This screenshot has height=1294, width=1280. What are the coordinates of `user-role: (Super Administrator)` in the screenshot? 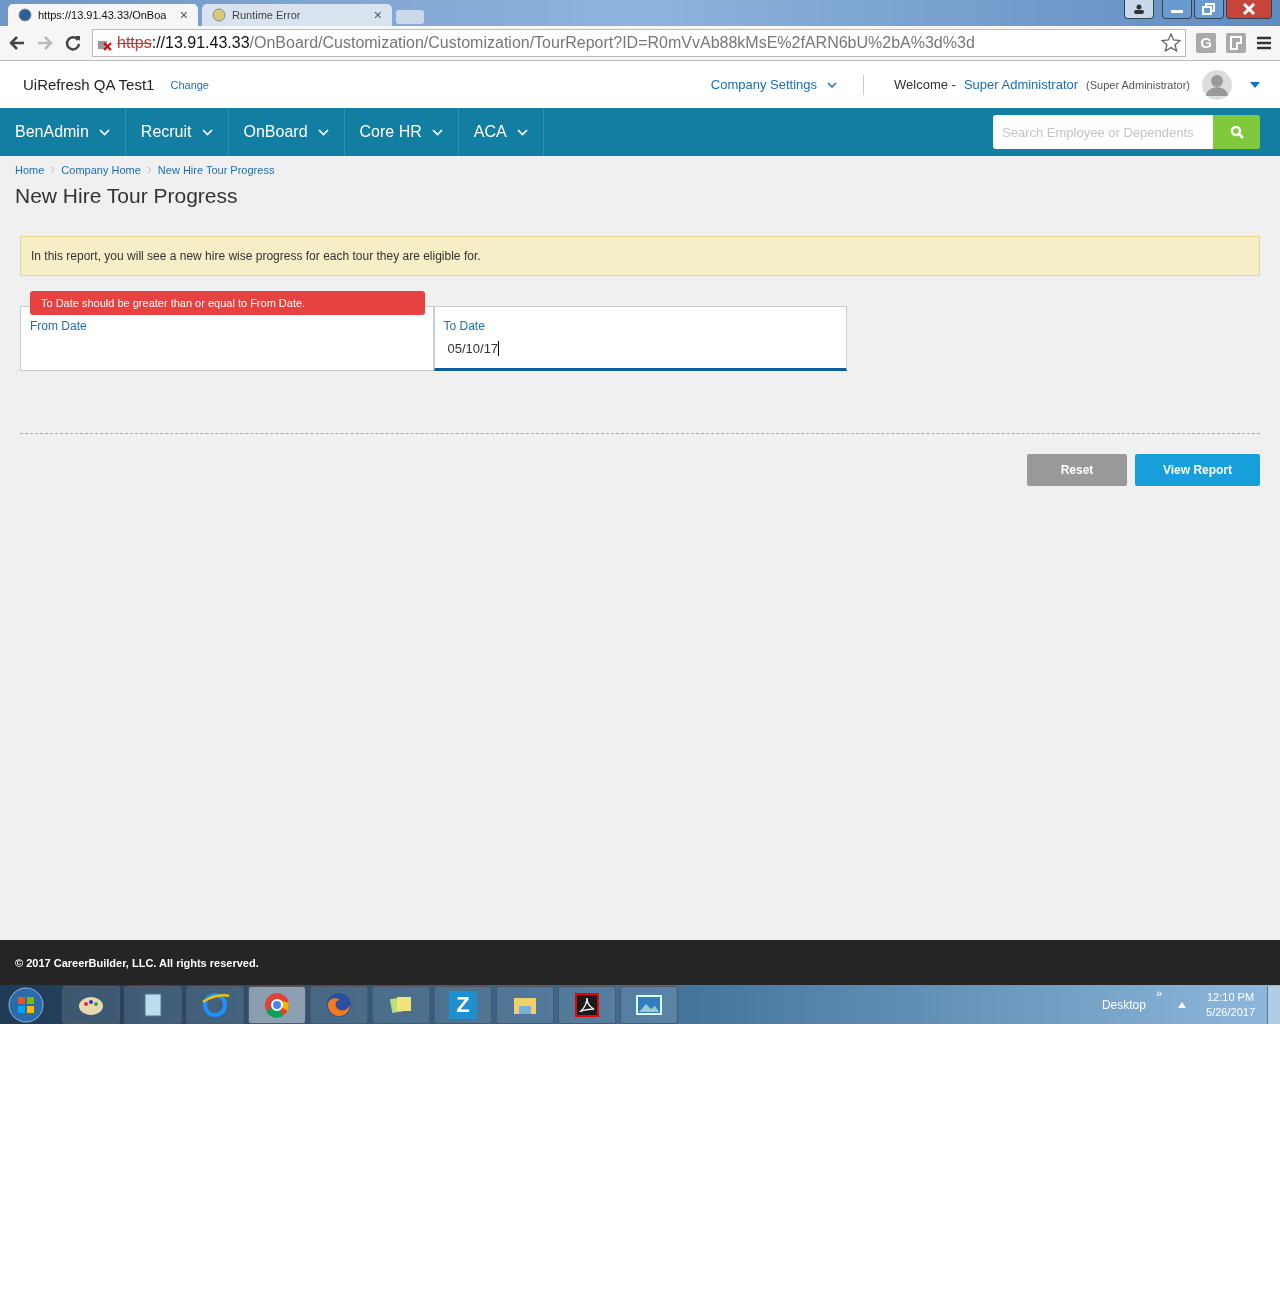 It's located at (1138, 84).